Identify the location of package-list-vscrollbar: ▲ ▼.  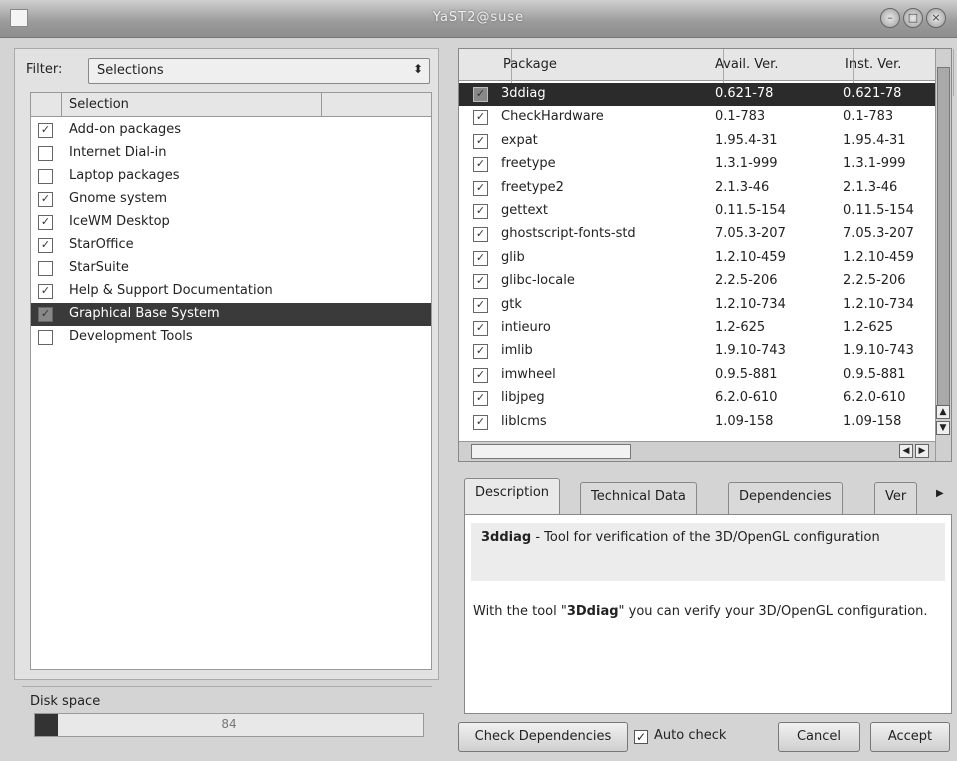
(943, 255).